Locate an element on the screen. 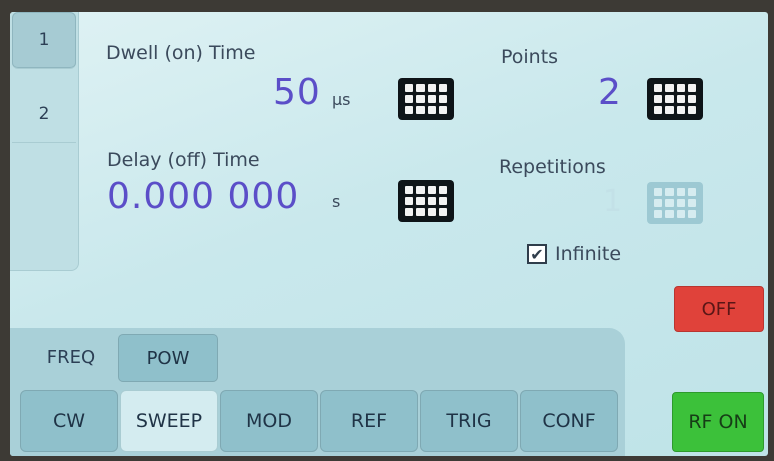 The width and height of the screenshot is (774, 461). tab-freq: FREQ is located at coordinates (71, 357).